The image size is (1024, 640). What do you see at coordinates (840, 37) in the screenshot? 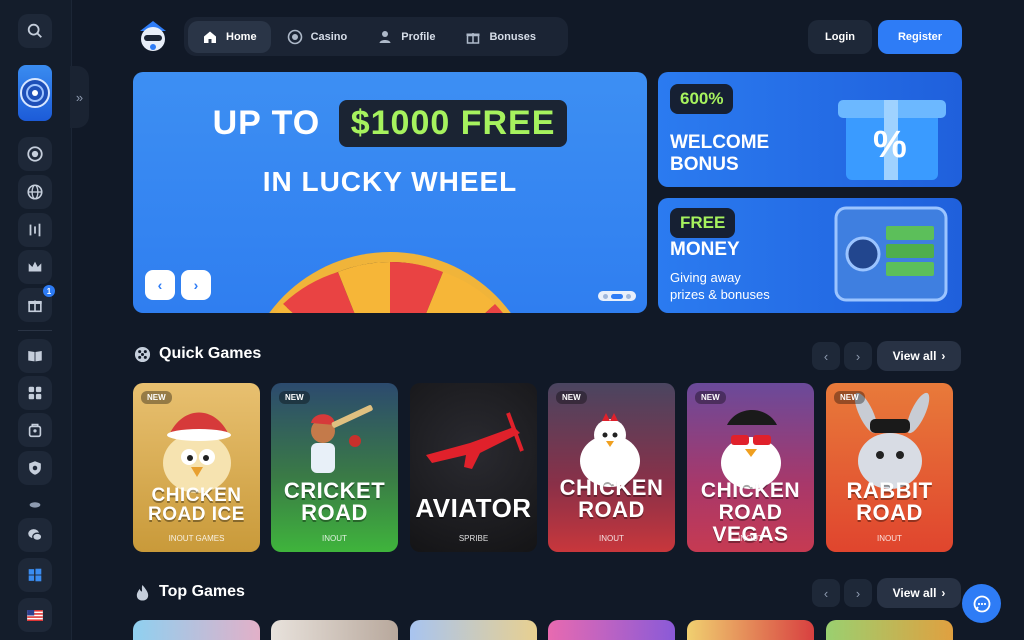
I see `login-button: Login` at bounding box center [840, 37].